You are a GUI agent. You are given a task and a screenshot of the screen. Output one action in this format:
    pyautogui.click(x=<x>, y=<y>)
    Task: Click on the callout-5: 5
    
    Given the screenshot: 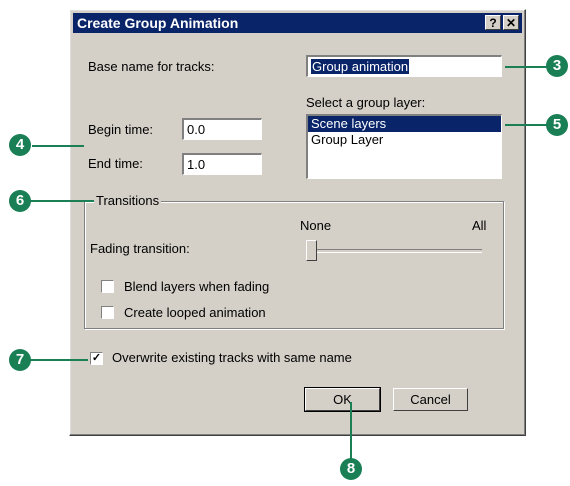 What is the action you would take?
    pyautogui.click(x=557, y=125)
    